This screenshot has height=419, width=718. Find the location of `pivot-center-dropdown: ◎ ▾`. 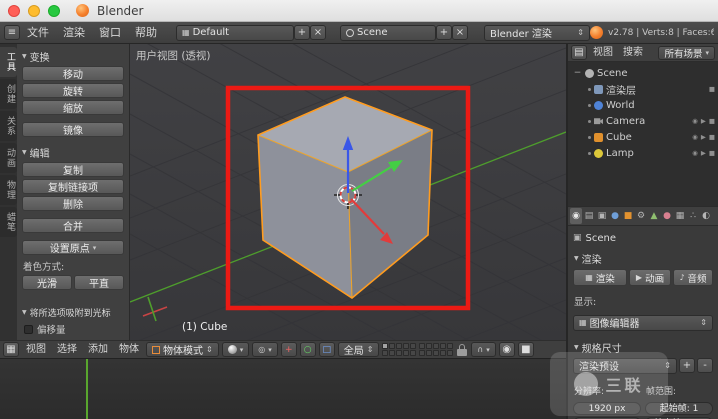

pivot-center-dropdown: ◎ ▾ is located at coordinates (265, 349).